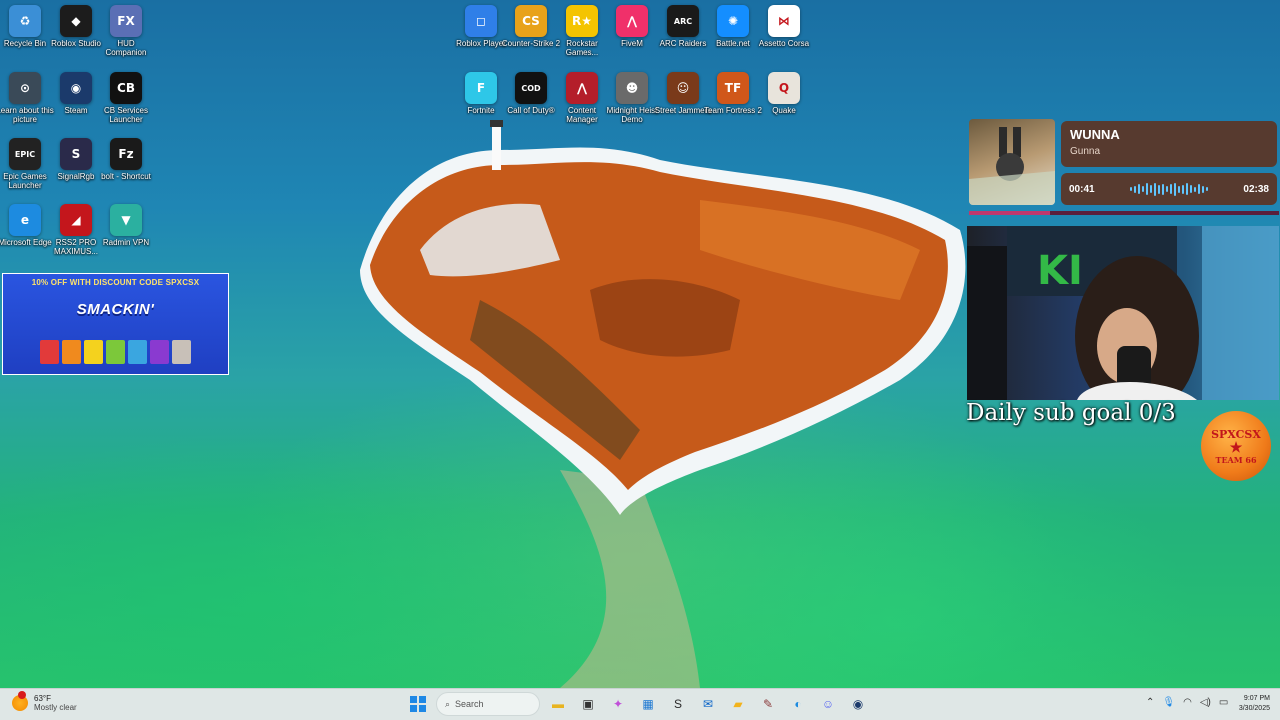  What do you see at coordinates (683, 21) in the screenshot?
I see `arc-raiders-icon: ARC` at bounding box center [683, 21].